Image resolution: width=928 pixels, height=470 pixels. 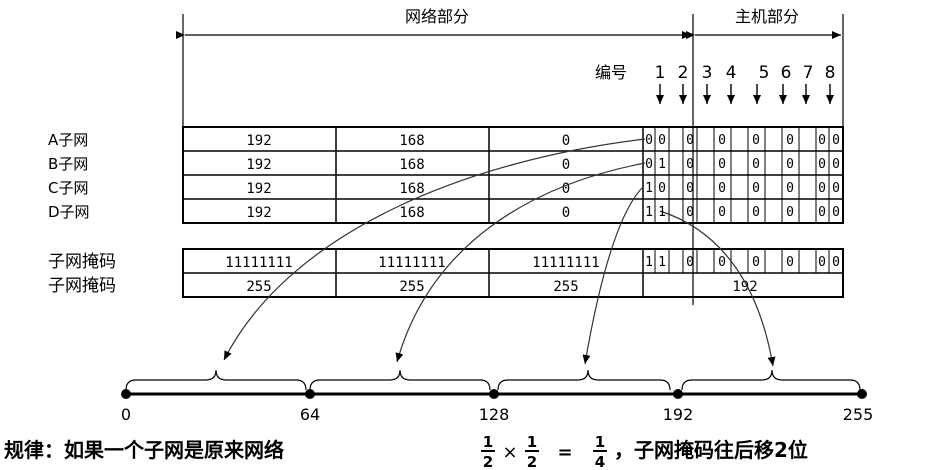 I want to click on bit-number: 2, so click(x=683, y=73).